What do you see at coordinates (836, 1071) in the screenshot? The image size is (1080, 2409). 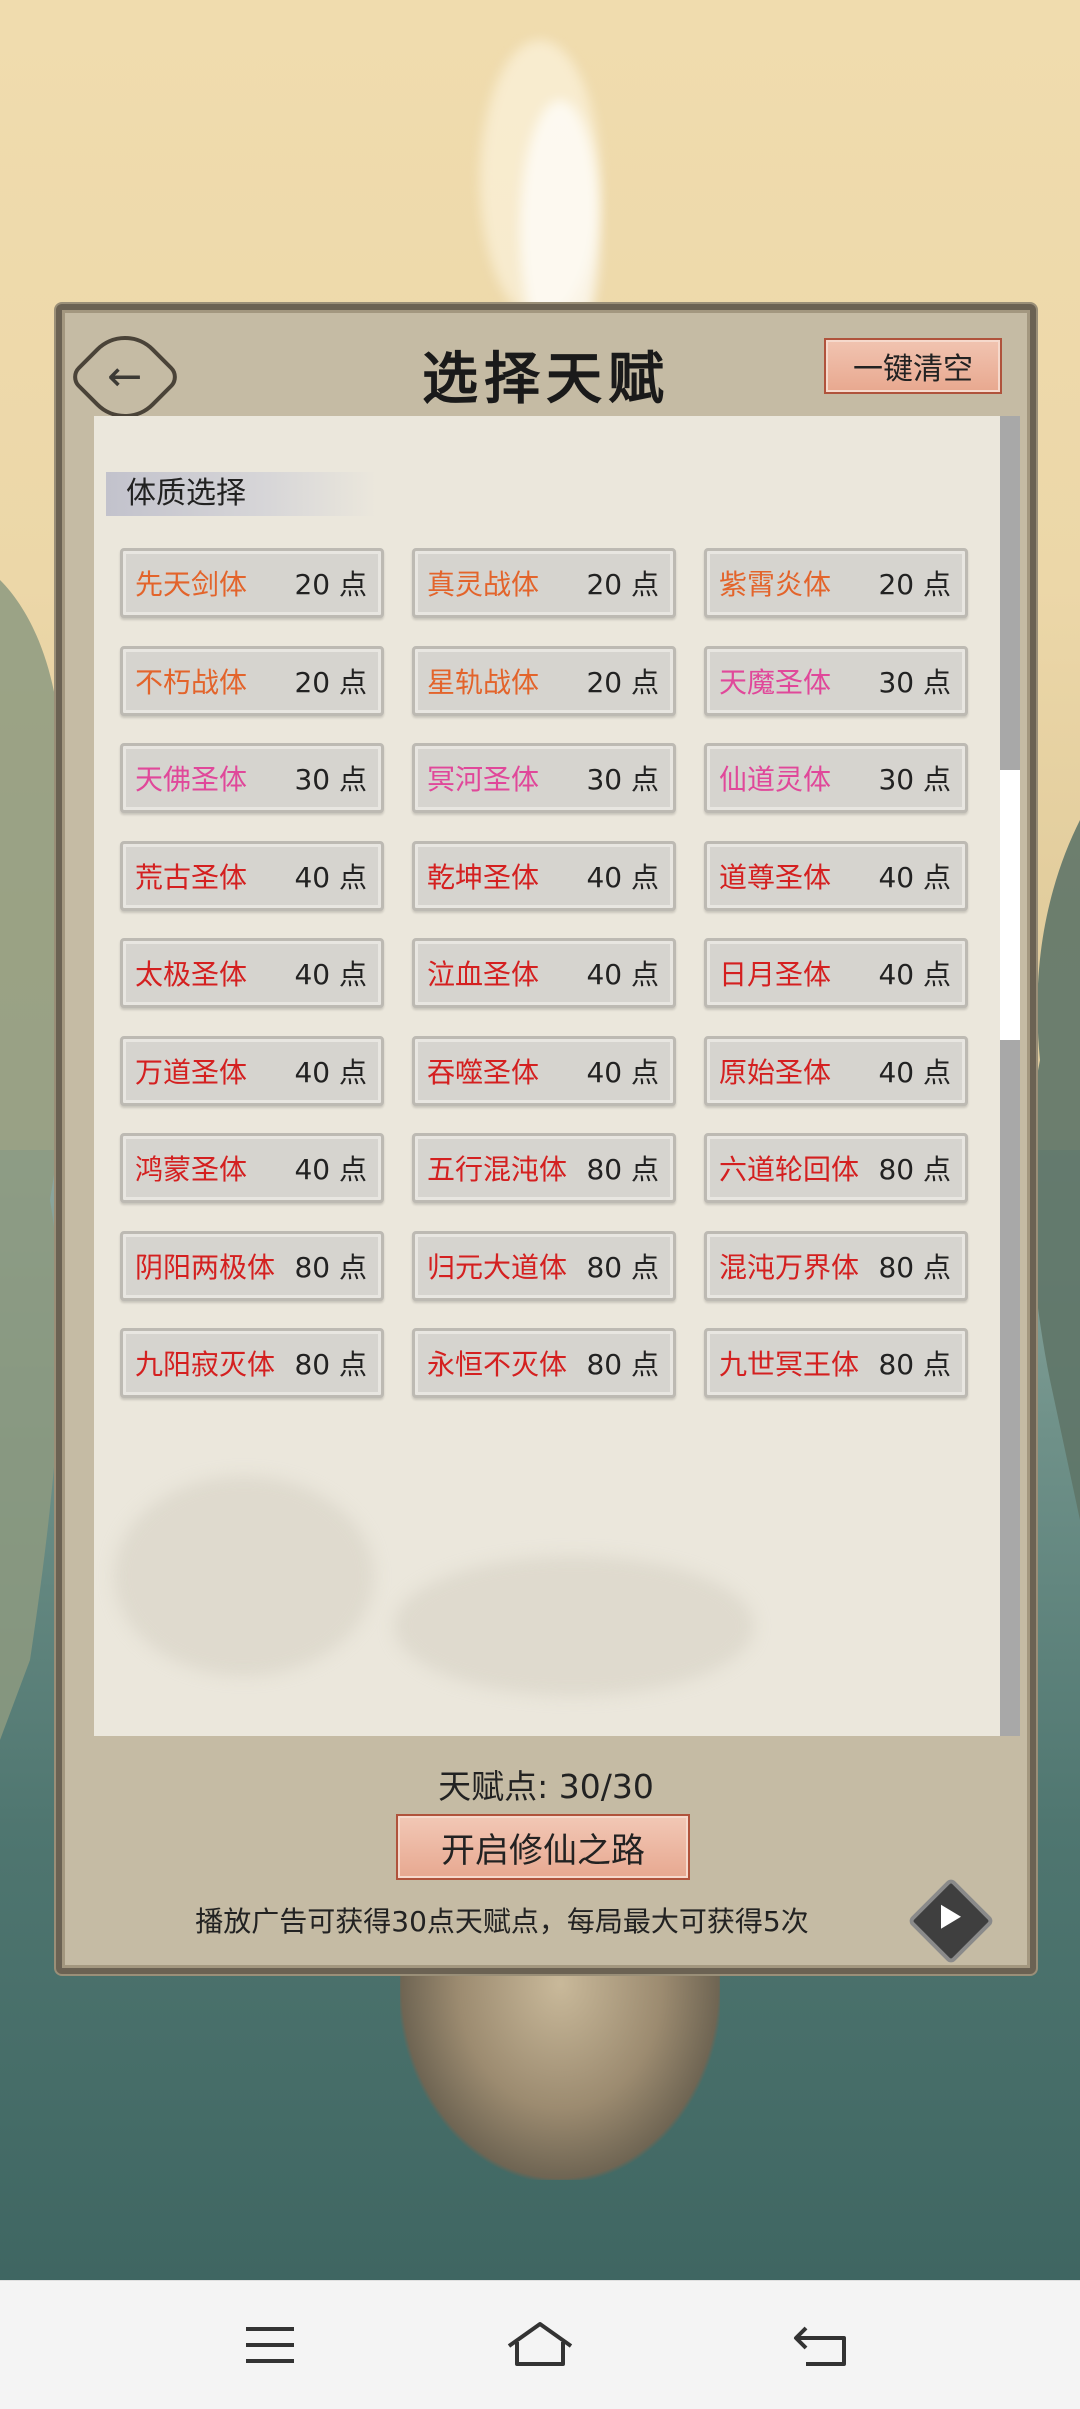 I see `talent-option: 原始圣体 40 点` at bounding box center [836, 1071].